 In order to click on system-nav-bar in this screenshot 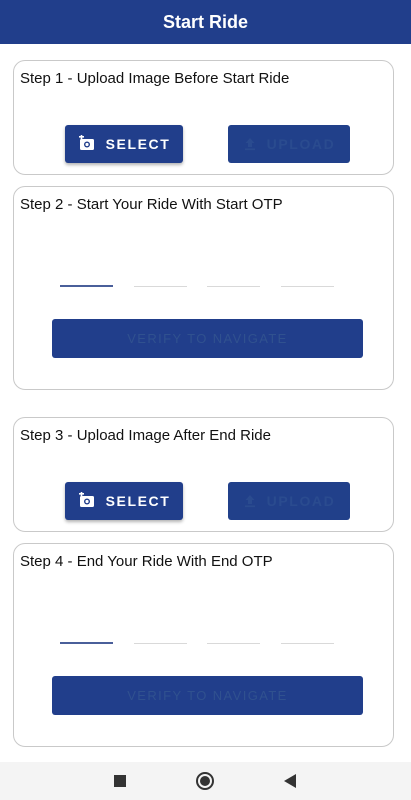, I will do `click(205, 781)`.